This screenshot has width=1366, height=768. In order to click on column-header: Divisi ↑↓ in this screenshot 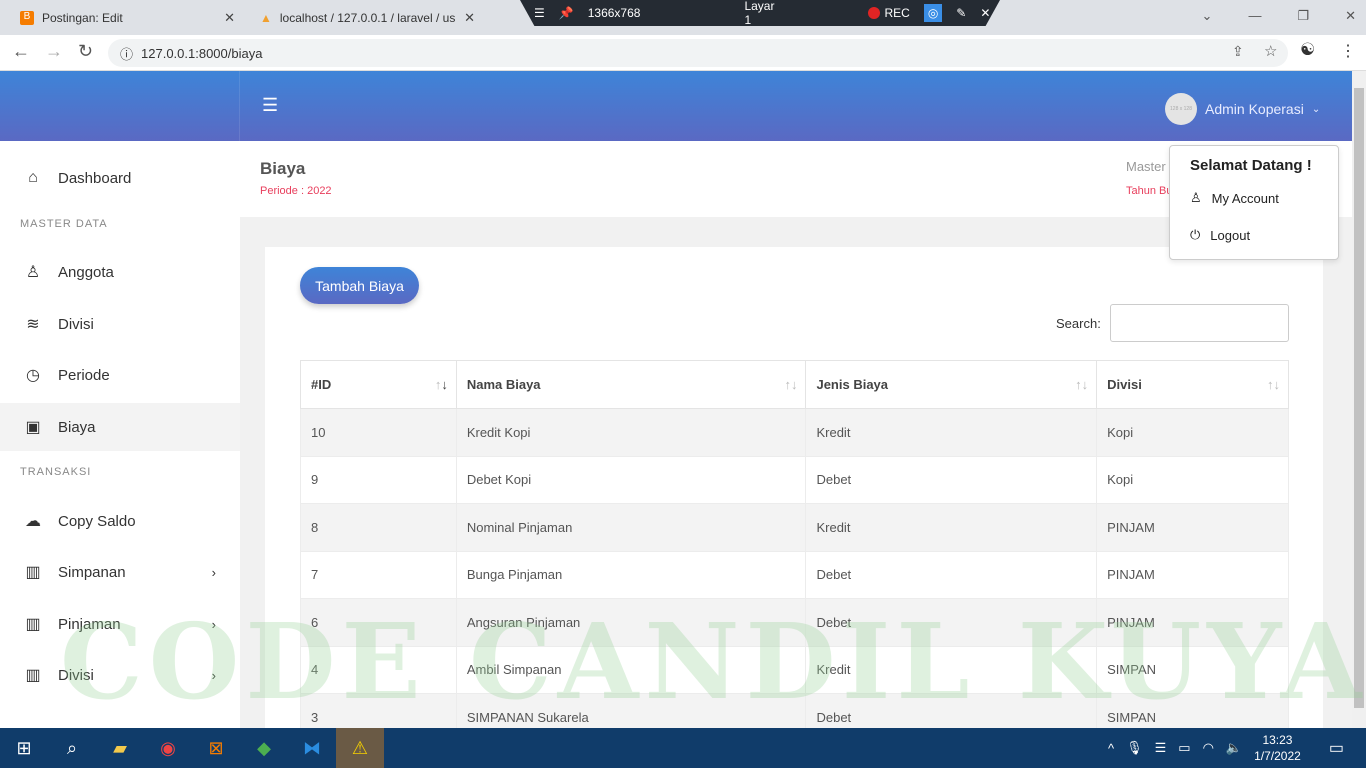, I will do `click(1192, 384)`.